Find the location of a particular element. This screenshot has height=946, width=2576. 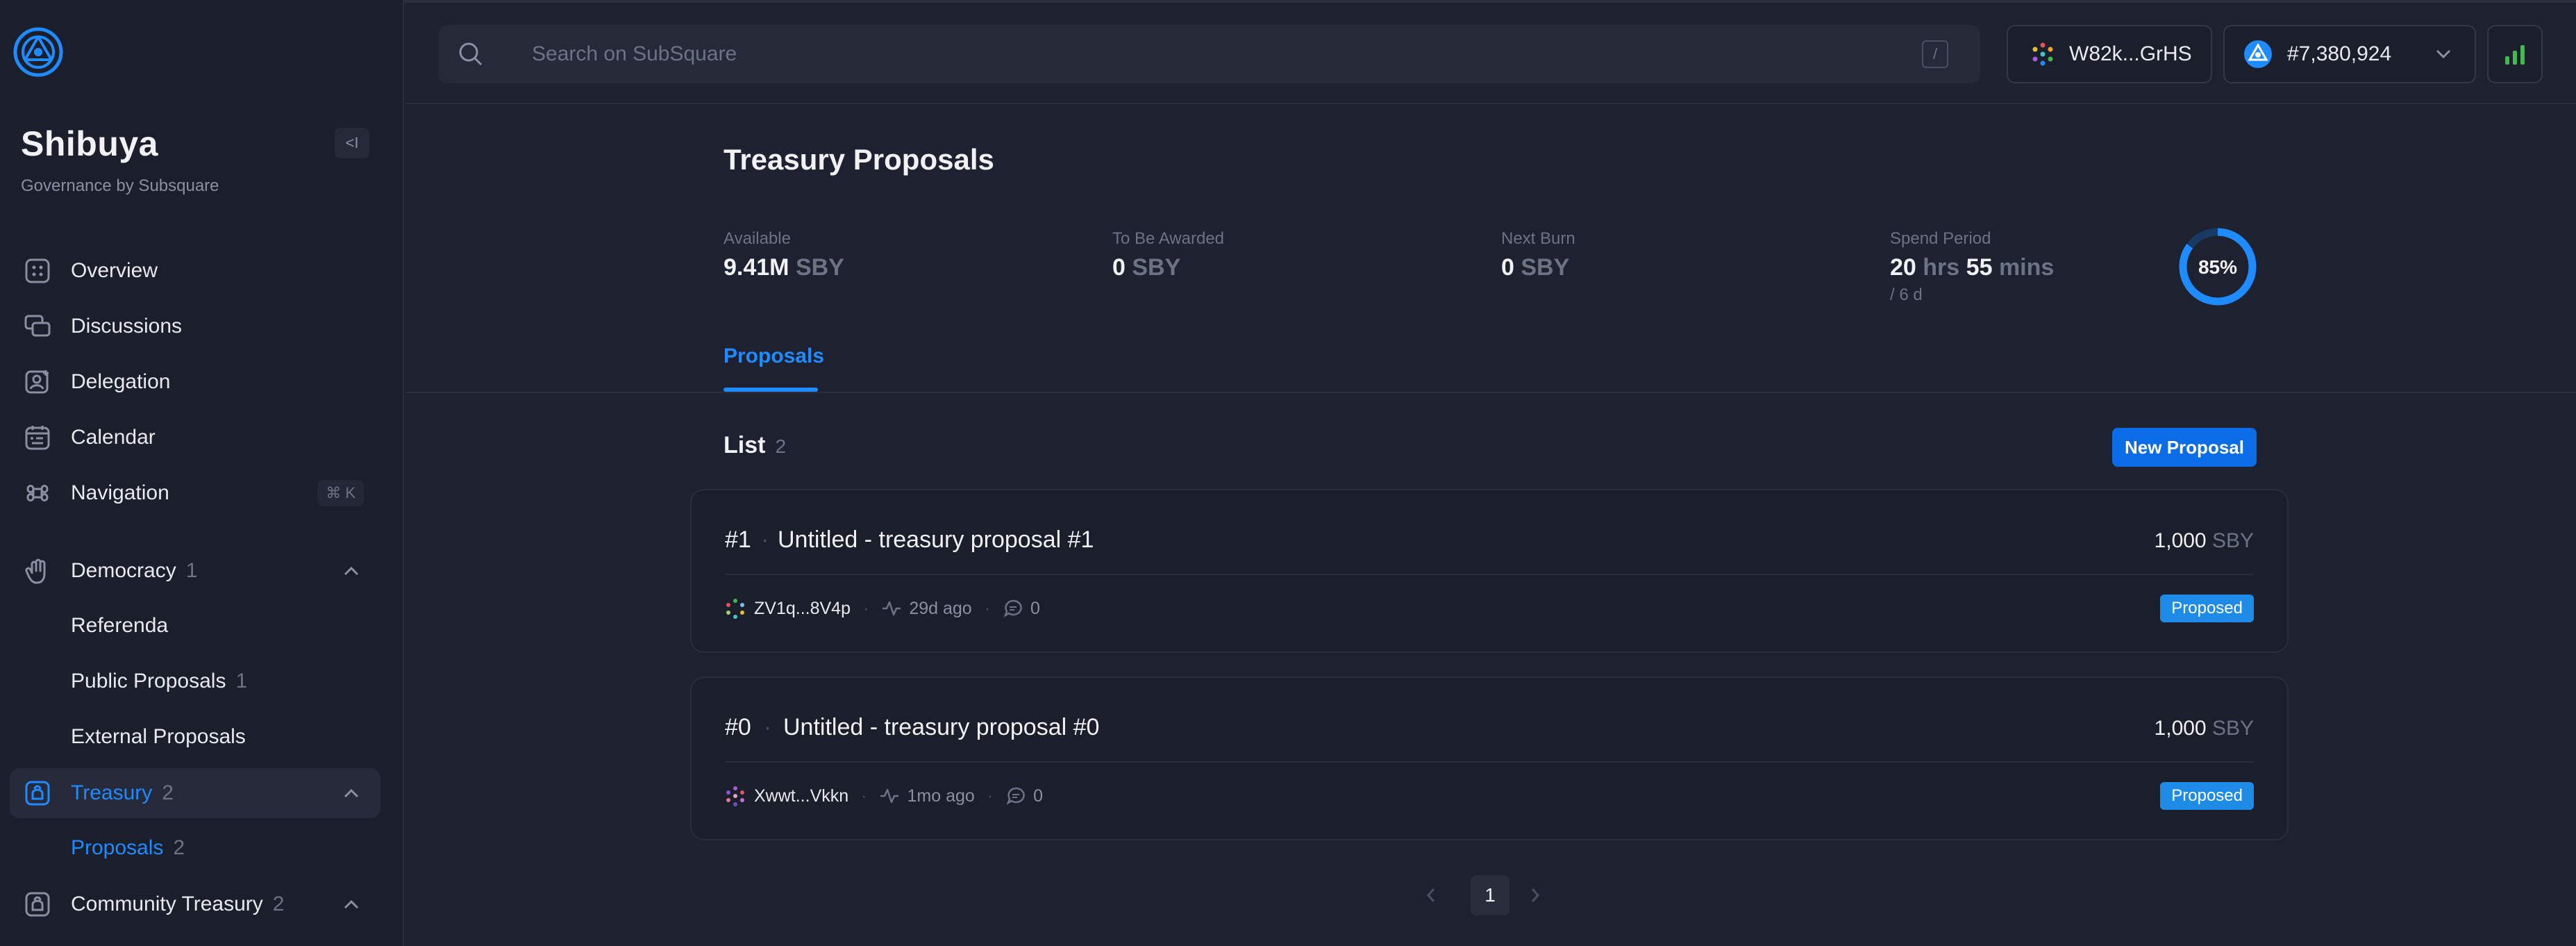

search-input: Search on SubSquare is located at coordinates (634, 54).